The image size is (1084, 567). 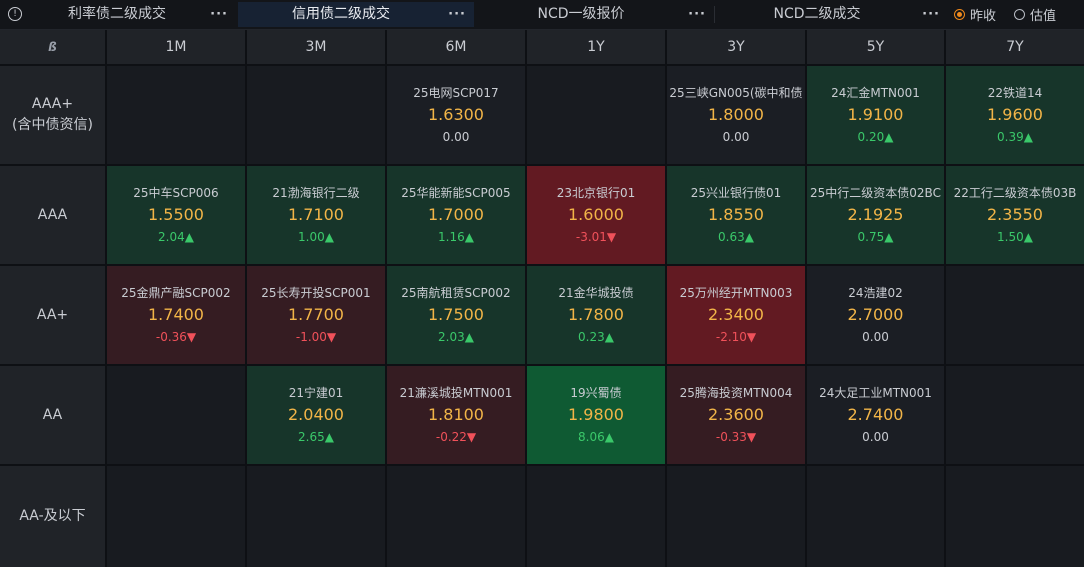 I want to click on bond-logo-icon: ß, so click(x=52, y=47).